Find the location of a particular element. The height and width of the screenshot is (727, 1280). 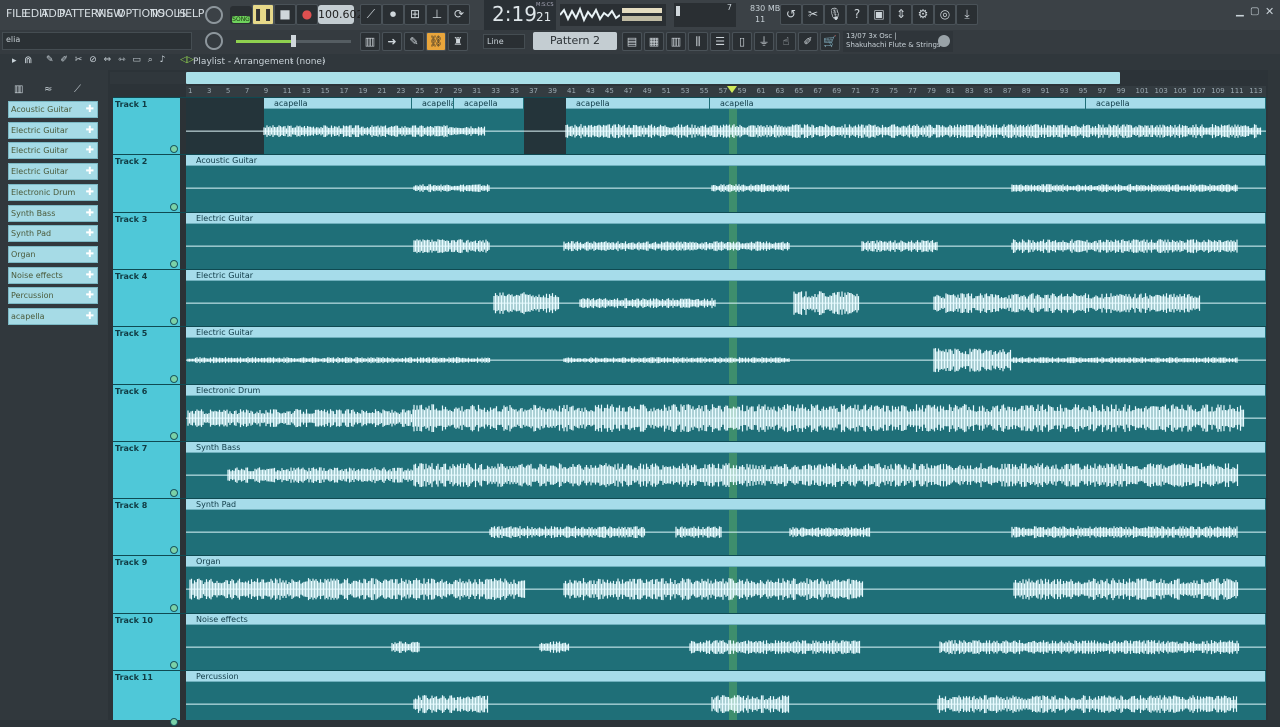

record-button: ● is located at coordinates (307, 14).